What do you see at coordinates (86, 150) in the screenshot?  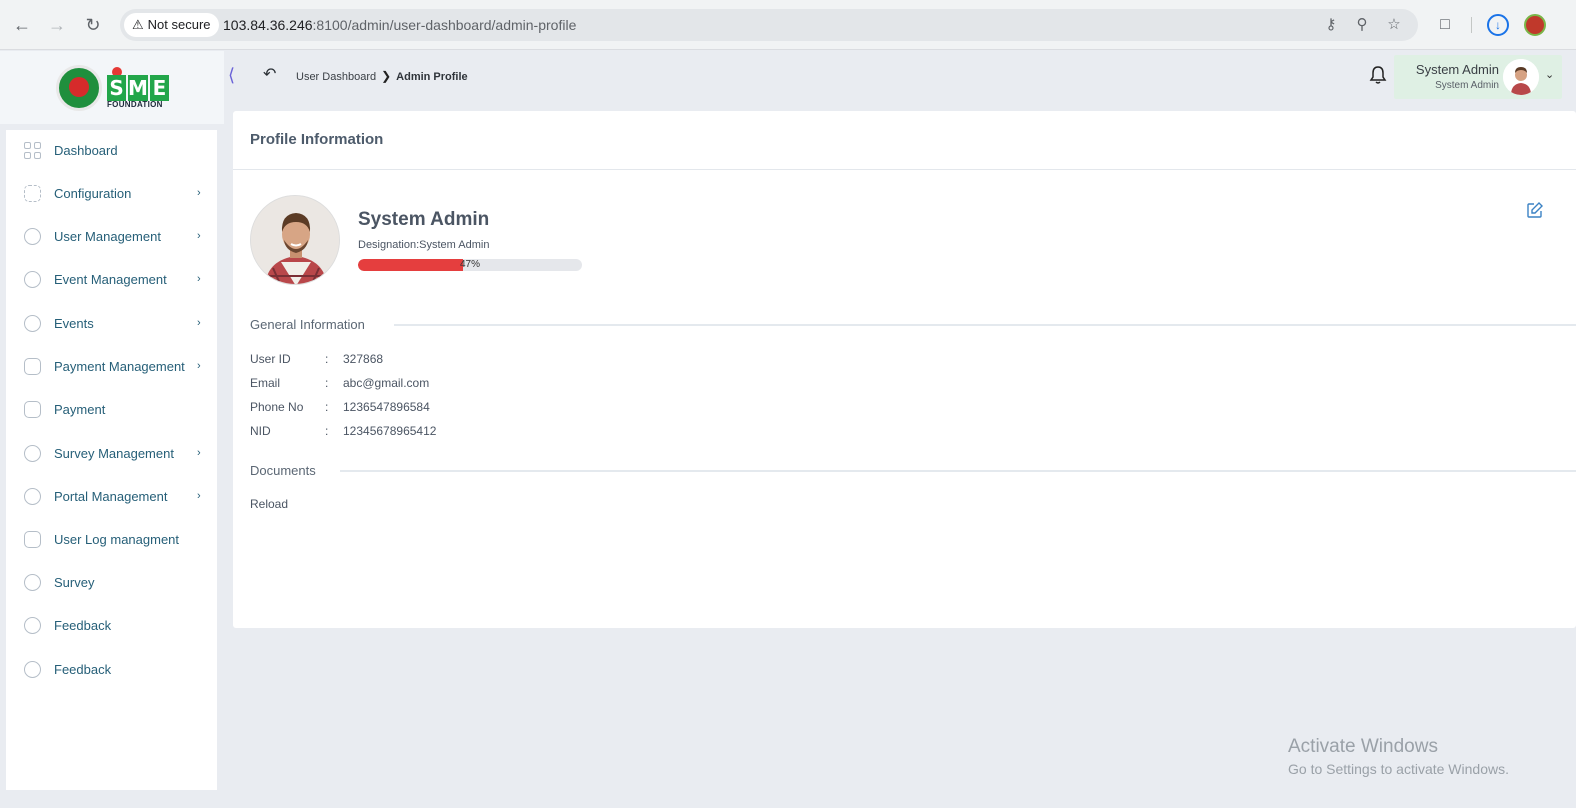 I see `sidebar-item-label: Dashboard` at bounding box center [86, 150].